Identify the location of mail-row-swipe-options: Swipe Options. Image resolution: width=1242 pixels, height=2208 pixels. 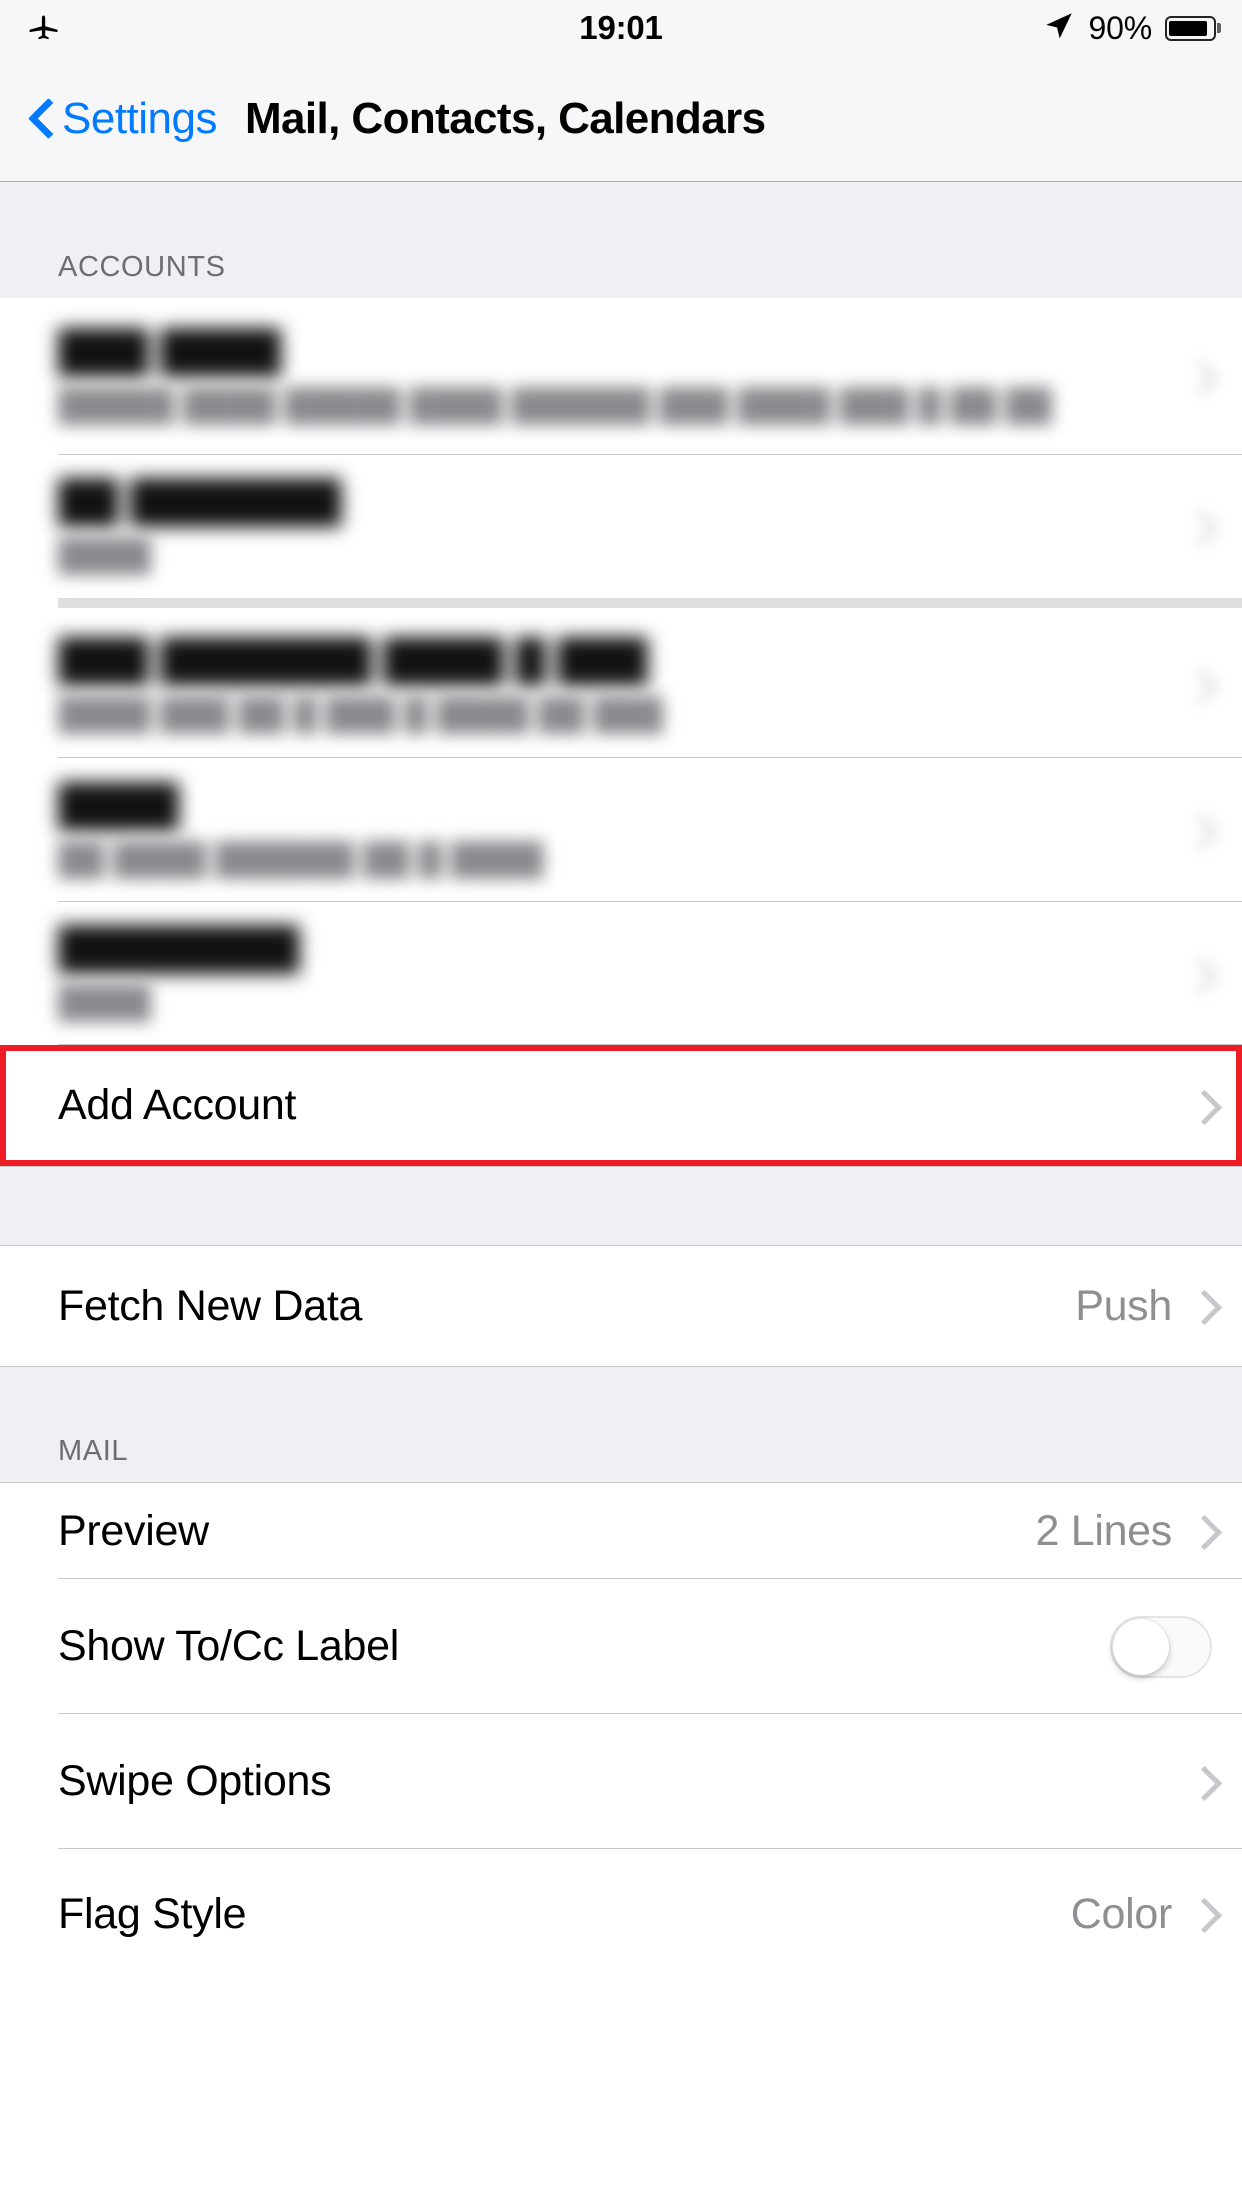
(621, 1781).